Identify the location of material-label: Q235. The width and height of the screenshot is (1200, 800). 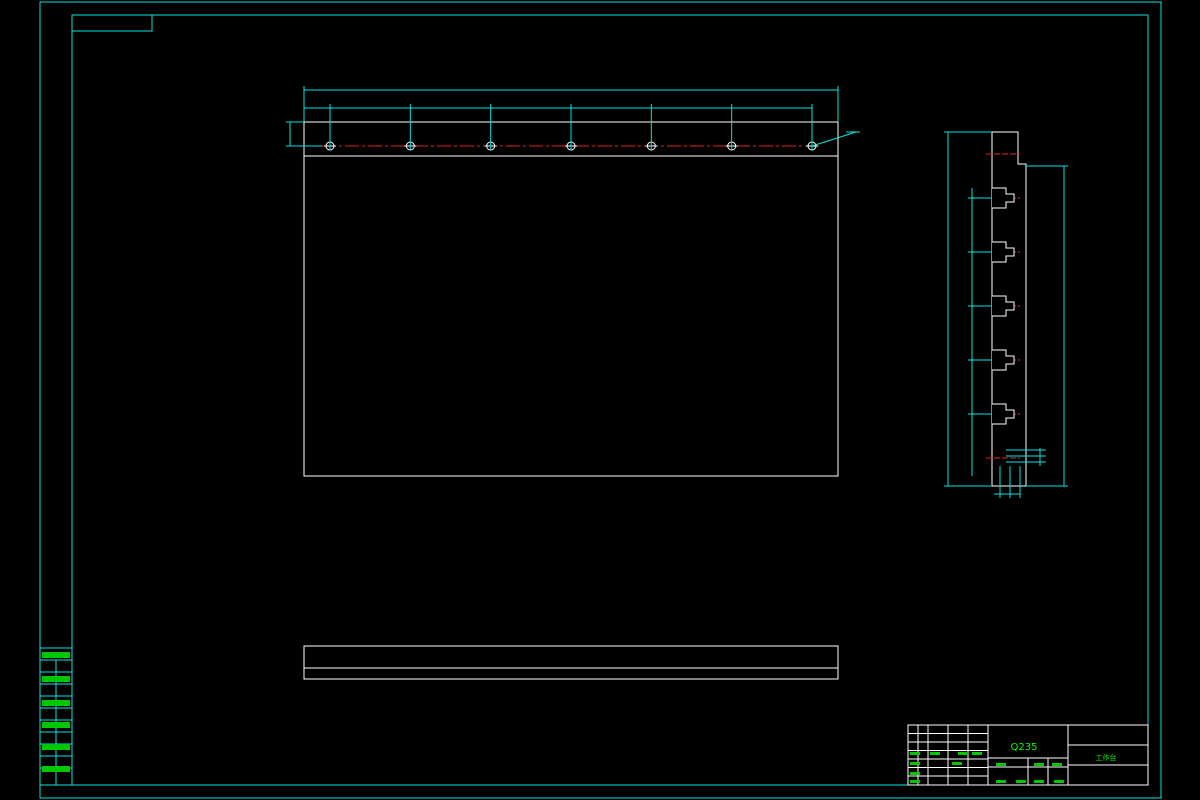
(1024, 747).